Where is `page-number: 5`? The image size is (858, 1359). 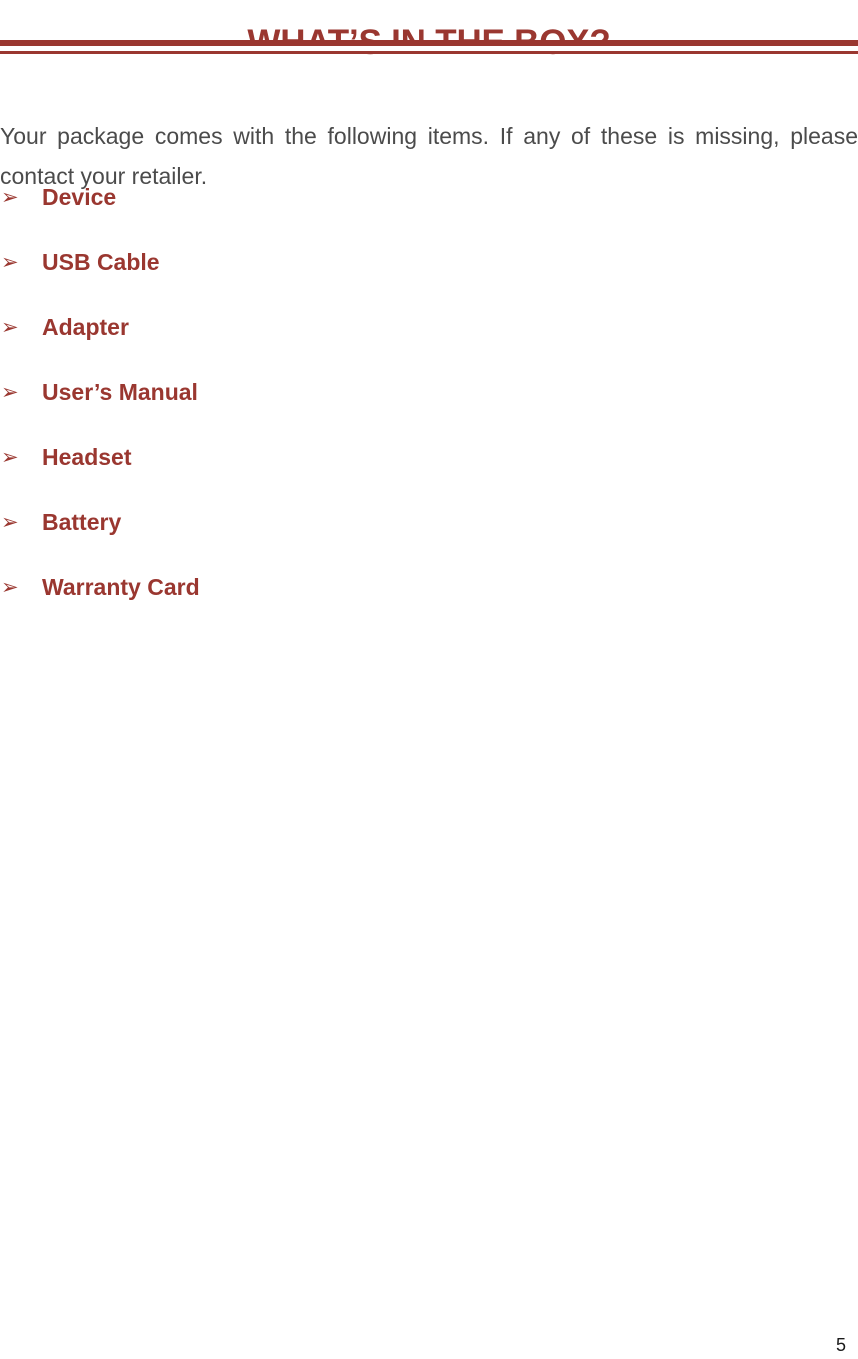
page-number: 5 is located at coordinates (840, 1345).